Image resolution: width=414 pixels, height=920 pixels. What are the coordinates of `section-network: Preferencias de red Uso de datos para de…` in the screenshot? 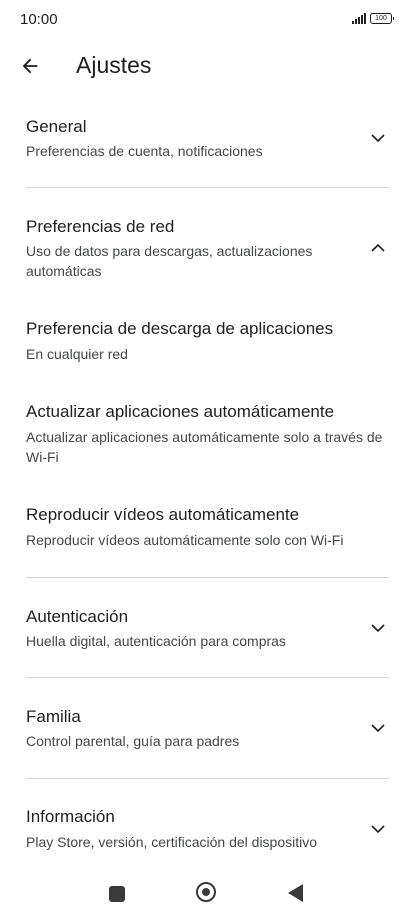 It's located at (207, 245).